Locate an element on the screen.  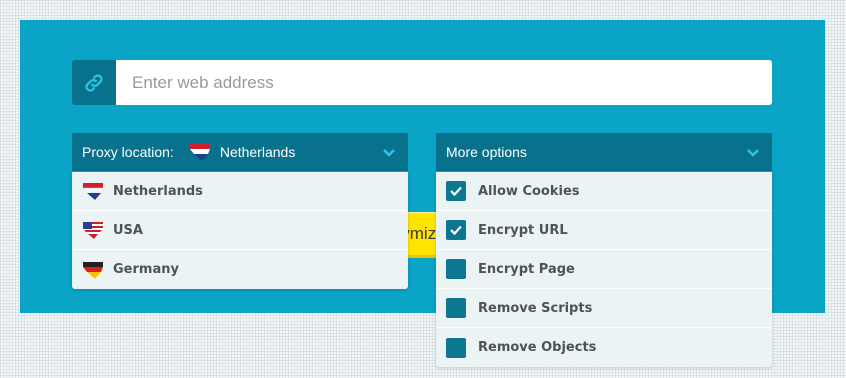
option-encrypt-page: Encrypt Page is located at coordinates (604, 269).